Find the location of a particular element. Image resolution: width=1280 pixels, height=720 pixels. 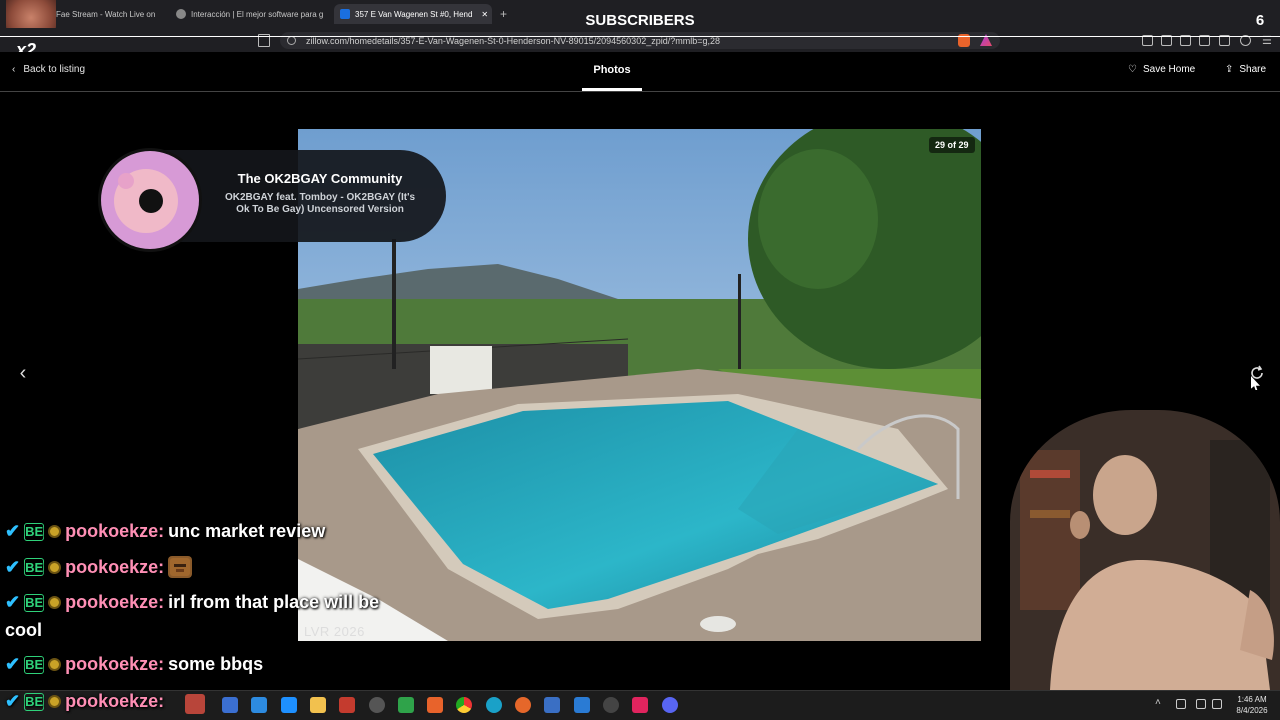

back-to-listing-link: ‹ Back to listing is located at coordinates (48, 69).